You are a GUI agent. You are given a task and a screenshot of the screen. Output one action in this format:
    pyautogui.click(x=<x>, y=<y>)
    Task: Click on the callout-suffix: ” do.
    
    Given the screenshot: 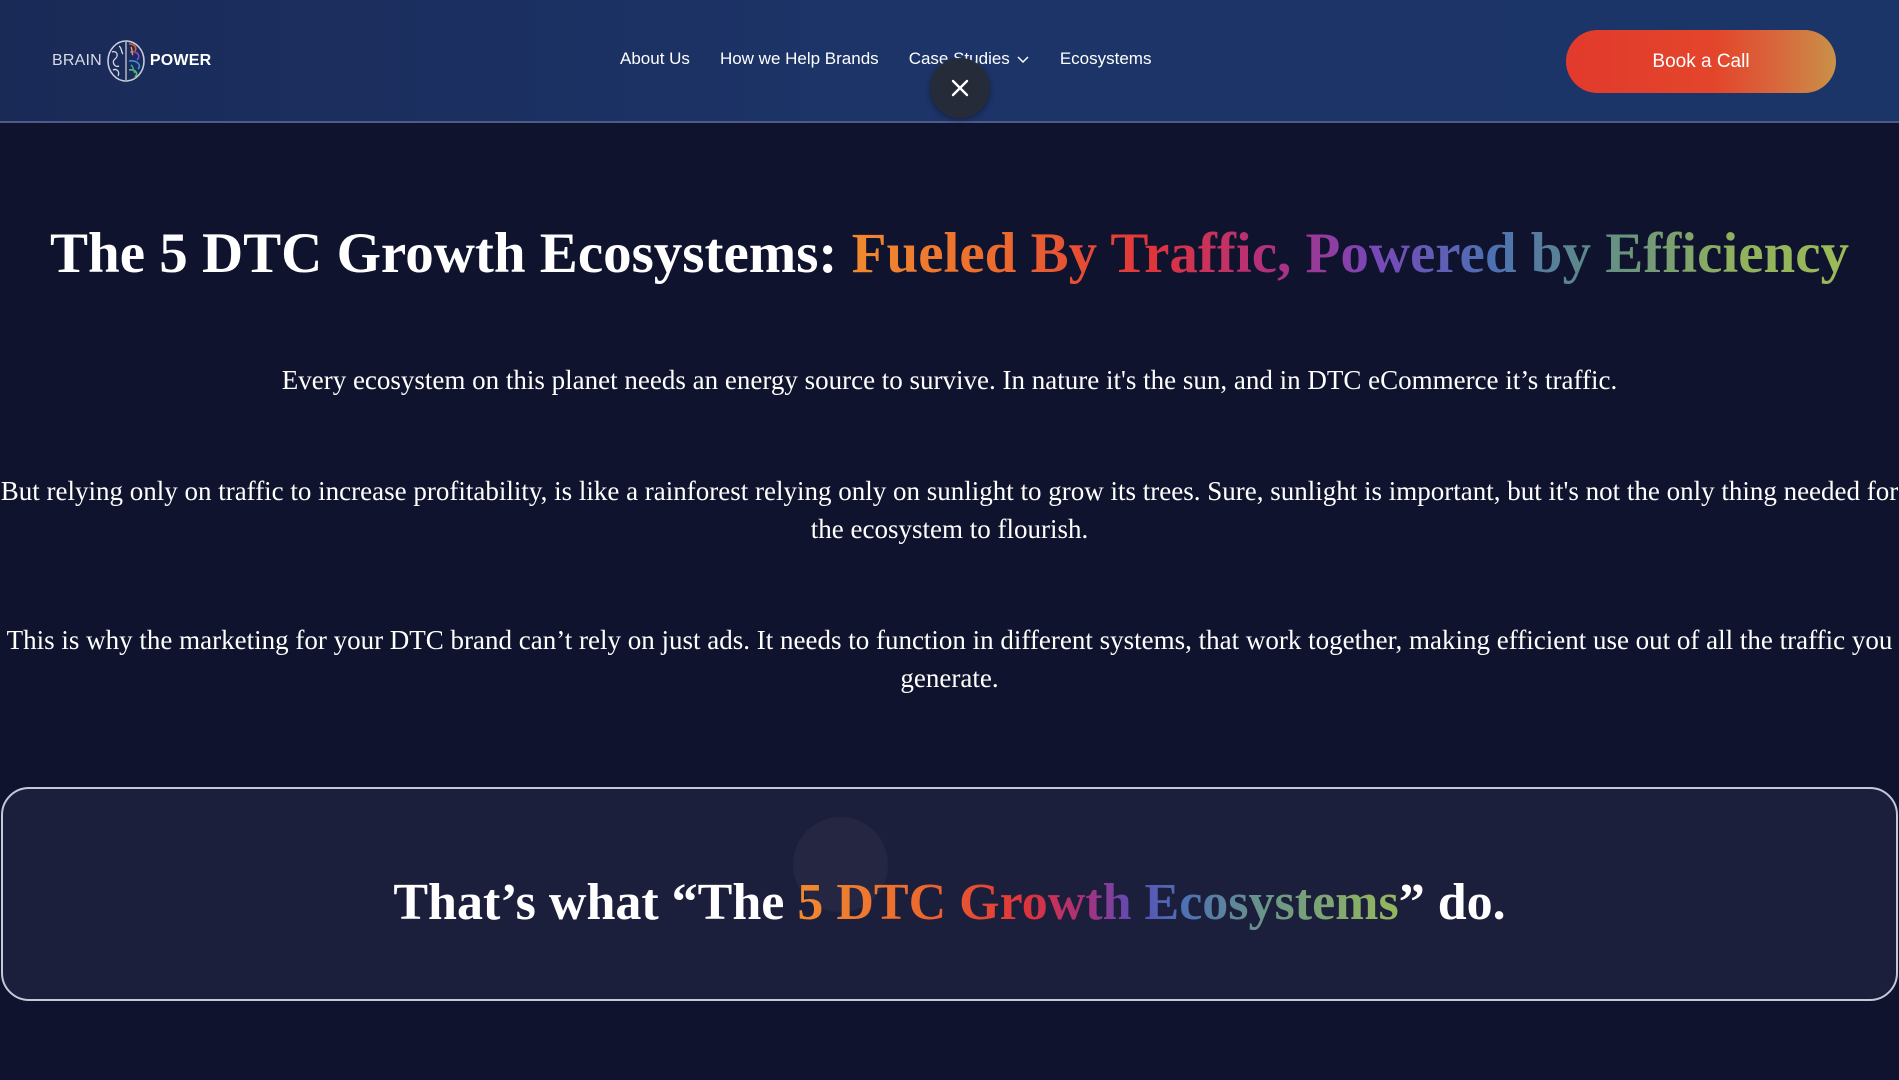 What is the action you would take?
    pyautogui.click(x=1452, y=902)
    